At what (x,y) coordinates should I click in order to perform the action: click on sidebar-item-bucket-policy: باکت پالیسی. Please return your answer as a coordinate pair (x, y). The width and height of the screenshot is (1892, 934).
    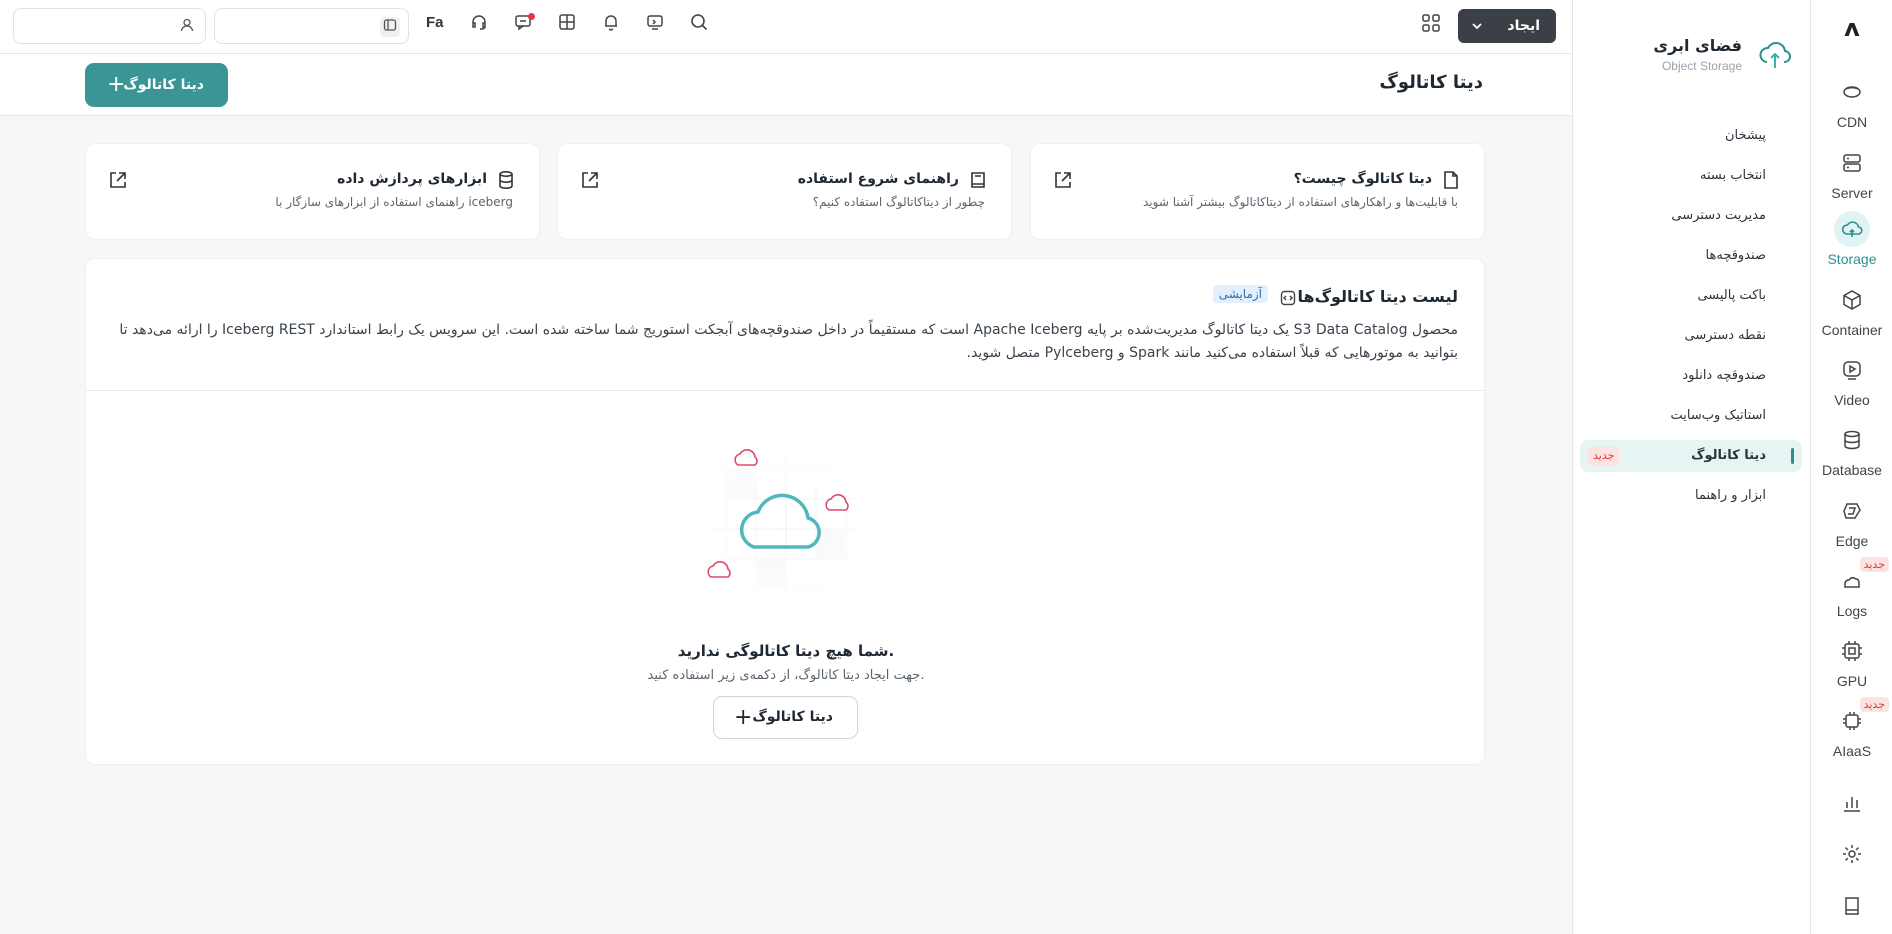
    Looking at the image, I should click on (1691, 296).